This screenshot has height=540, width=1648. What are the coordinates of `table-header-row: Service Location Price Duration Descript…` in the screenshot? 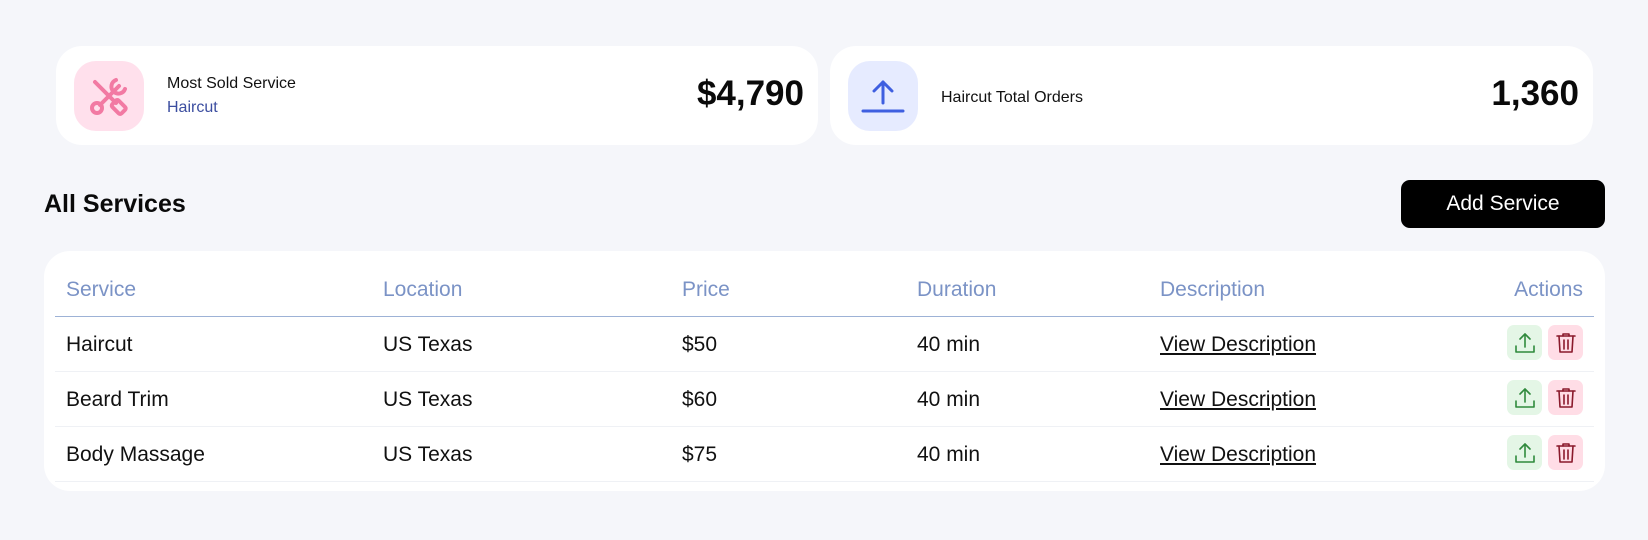 It's located at (824, 284).